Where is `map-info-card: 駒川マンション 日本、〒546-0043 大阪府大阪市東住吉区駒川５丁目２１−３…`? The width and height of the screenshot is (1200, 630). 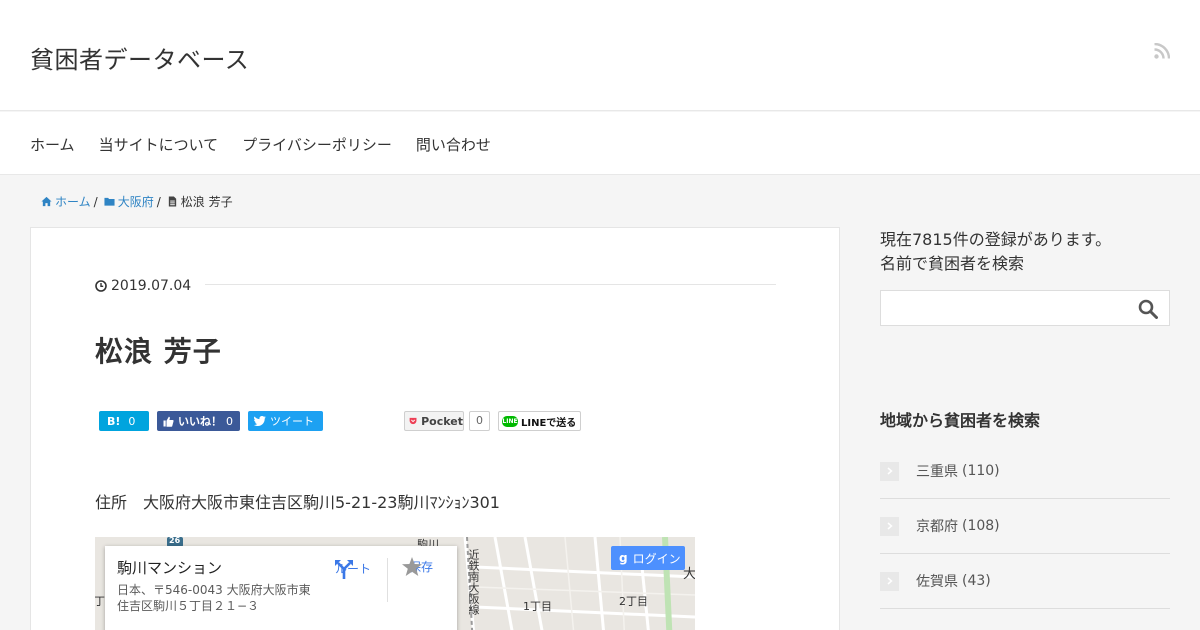 map-info-card: 駒川マンション 日本、〒546-0043 大阪府大阪市東住吉区駒川５丁目２１−３… is located at coordinates (281, 588).